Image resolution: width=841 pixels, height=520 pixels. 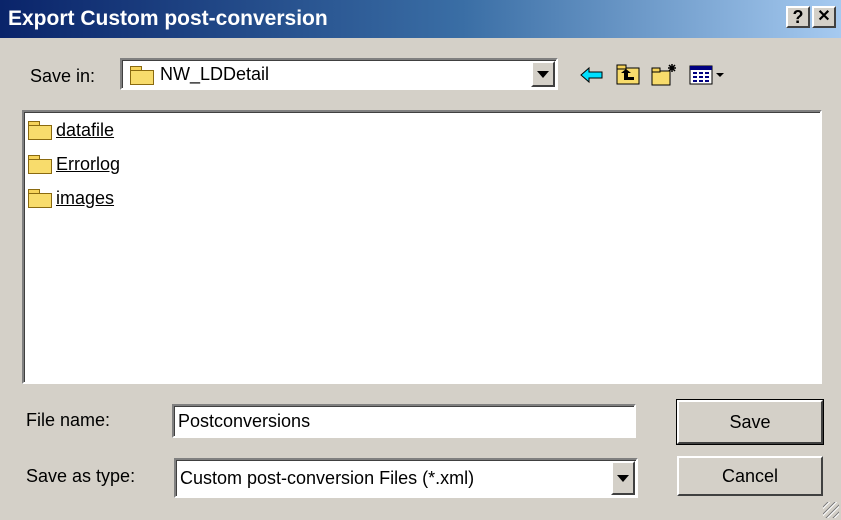 What do you see at coordinates (168, 18) in the screenshot?
I see `window-title: Export Custom post-conversion` at bounding box center [168, 18].